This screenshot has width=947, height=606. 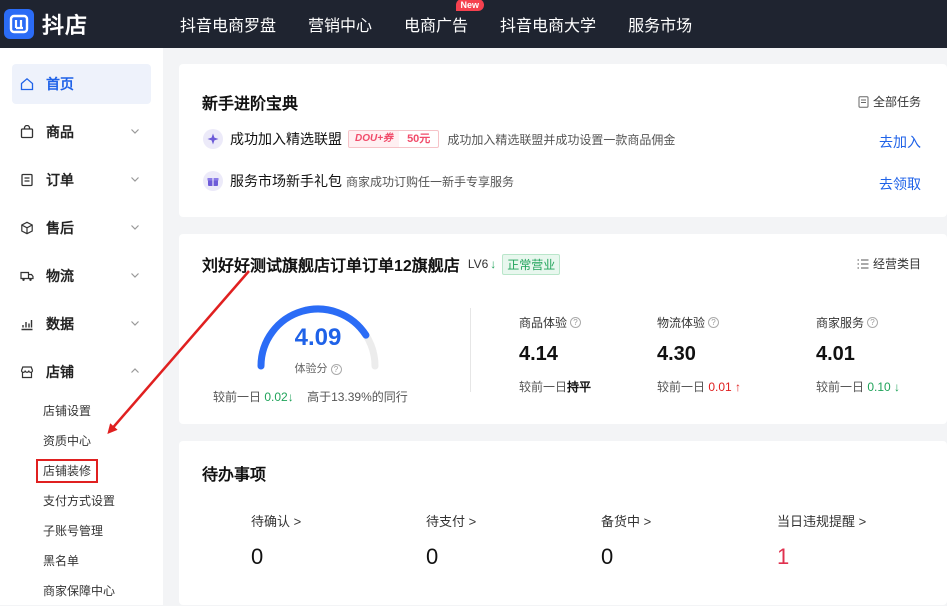 What do you see at coordinates (896, 264) in the screenshot?
I see `business-category-label: 经营类目` at bounding box center [896, 264].